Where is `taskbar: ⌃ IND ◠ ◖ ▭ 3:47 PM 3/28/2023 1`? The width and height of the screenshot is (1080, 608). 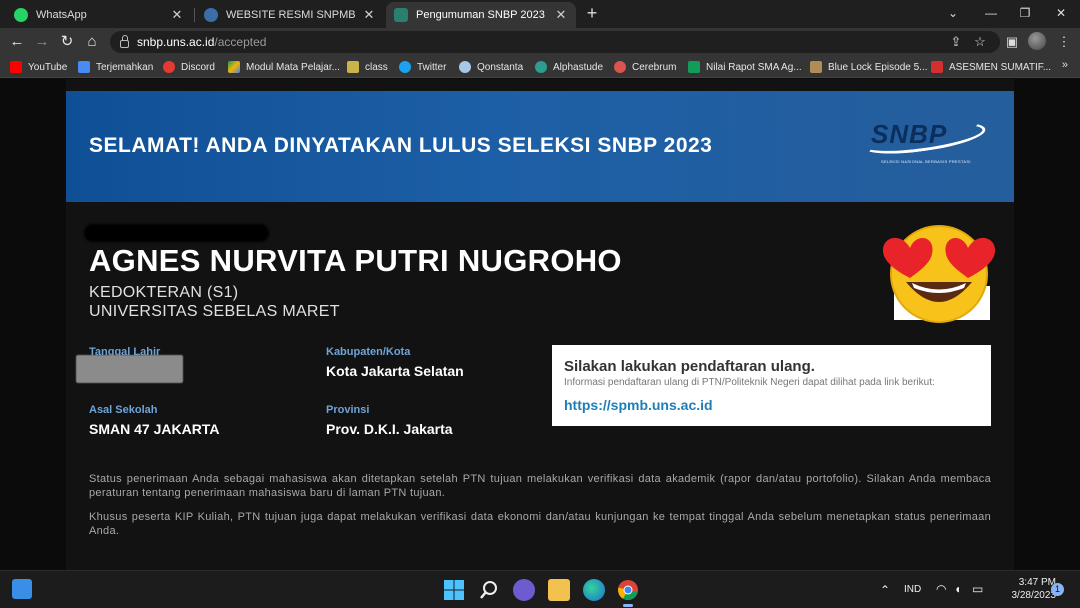
taskbar: ⌃ IND ◠ ◖ ▭ 3:47 PM 3/28/2023 1 is located at coordinates (540, 589).